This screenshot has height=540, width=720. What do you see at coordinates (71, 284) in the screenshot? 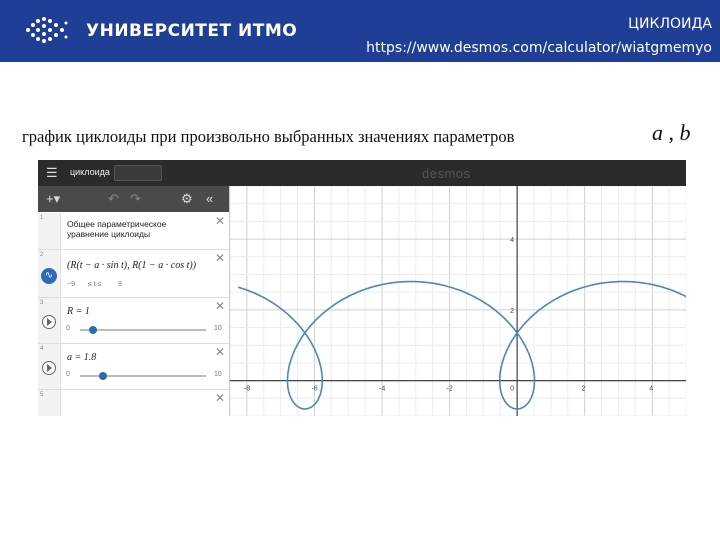
I see `domain-min: −9` at bounding box center [71, 284].